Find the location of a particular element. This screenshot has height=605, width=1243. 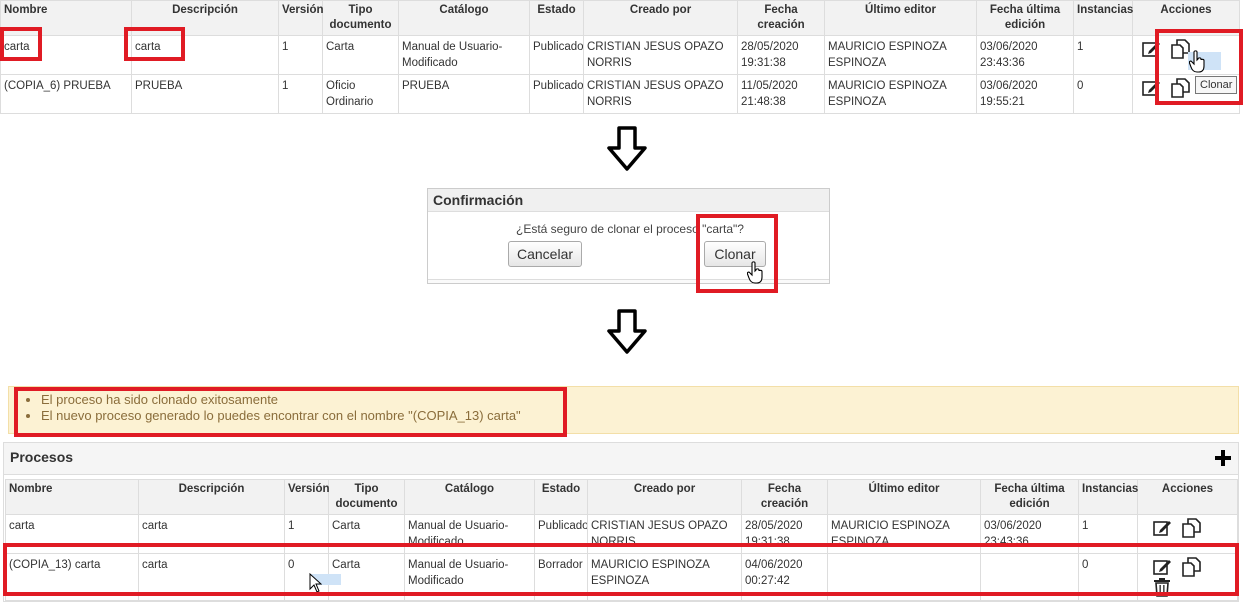

cell-descripcion: PRUEBA is located at coordinates (205, 94).